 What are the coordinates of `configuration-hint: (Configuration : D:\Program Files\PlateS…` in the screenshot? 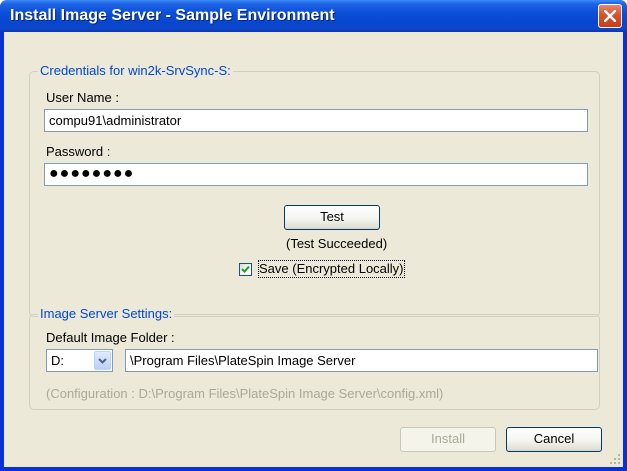 It's located at (245, 393).